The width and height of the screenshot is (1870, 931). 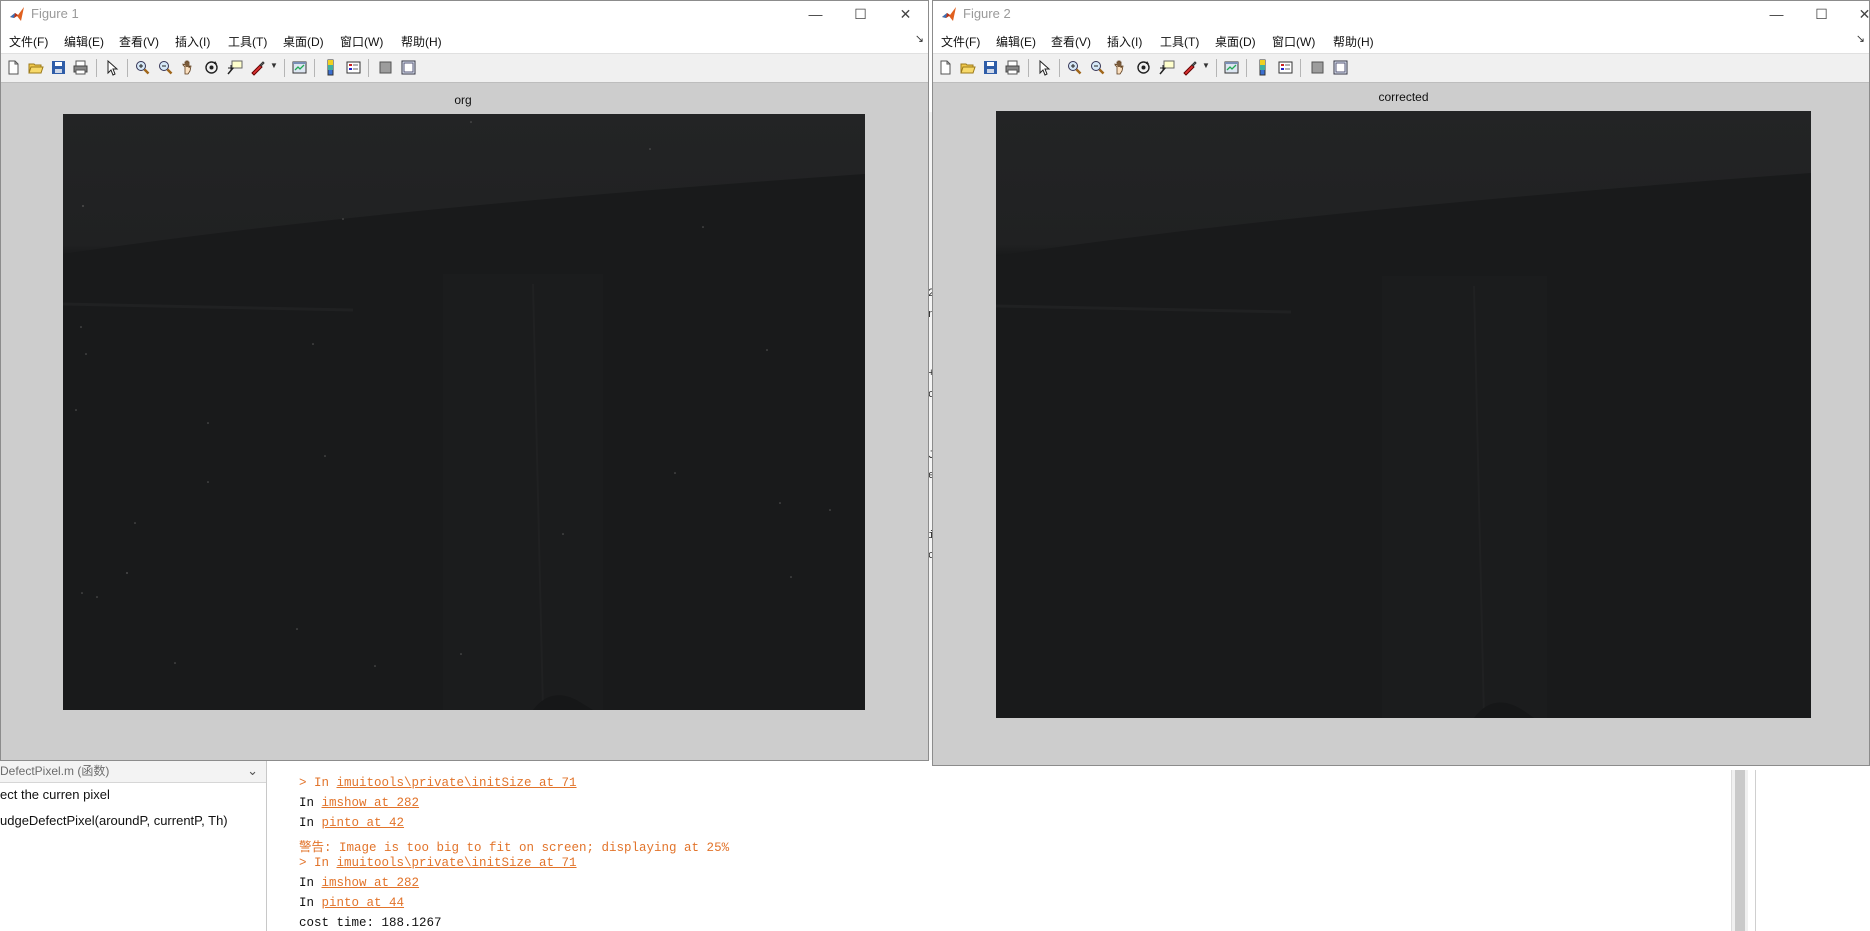 I want to click on command-window-scrollbar, so click(x=1739, y=850).